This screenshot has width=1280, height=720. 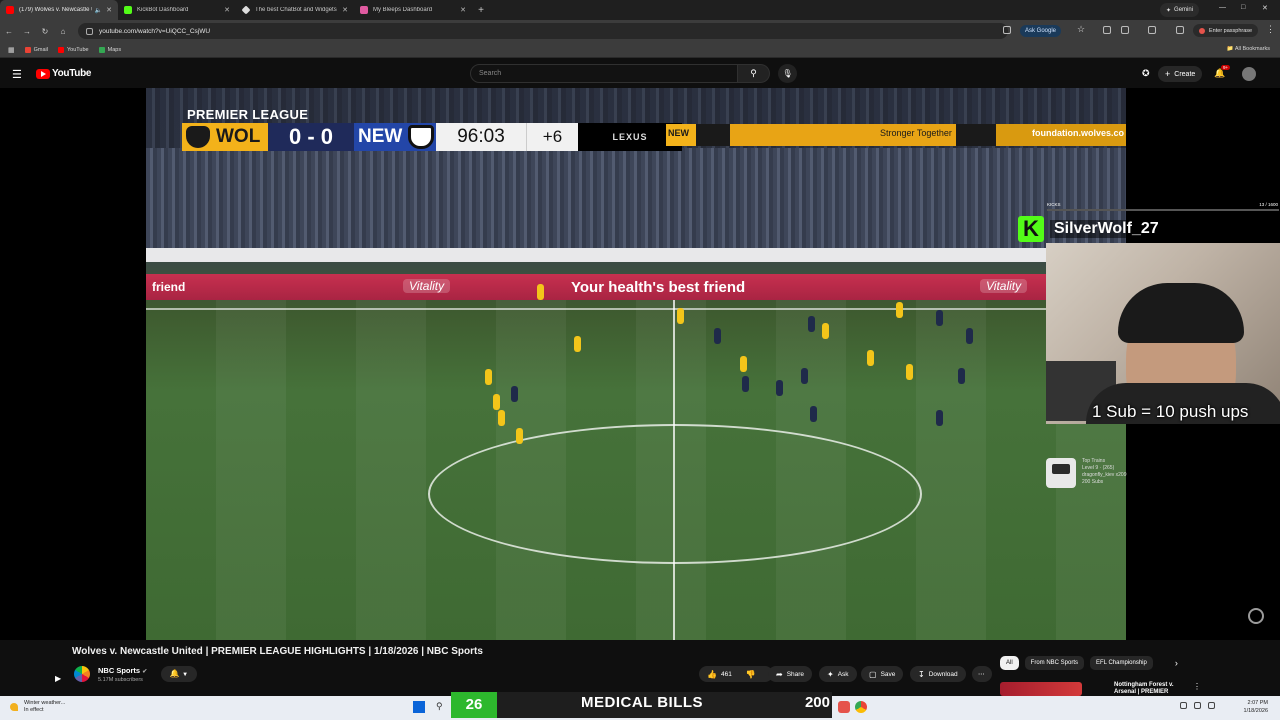 What do you see at coordinates (636, 255) in the screenshot?
I see `sponsor-board-upper` at bounding box center [636, 255].